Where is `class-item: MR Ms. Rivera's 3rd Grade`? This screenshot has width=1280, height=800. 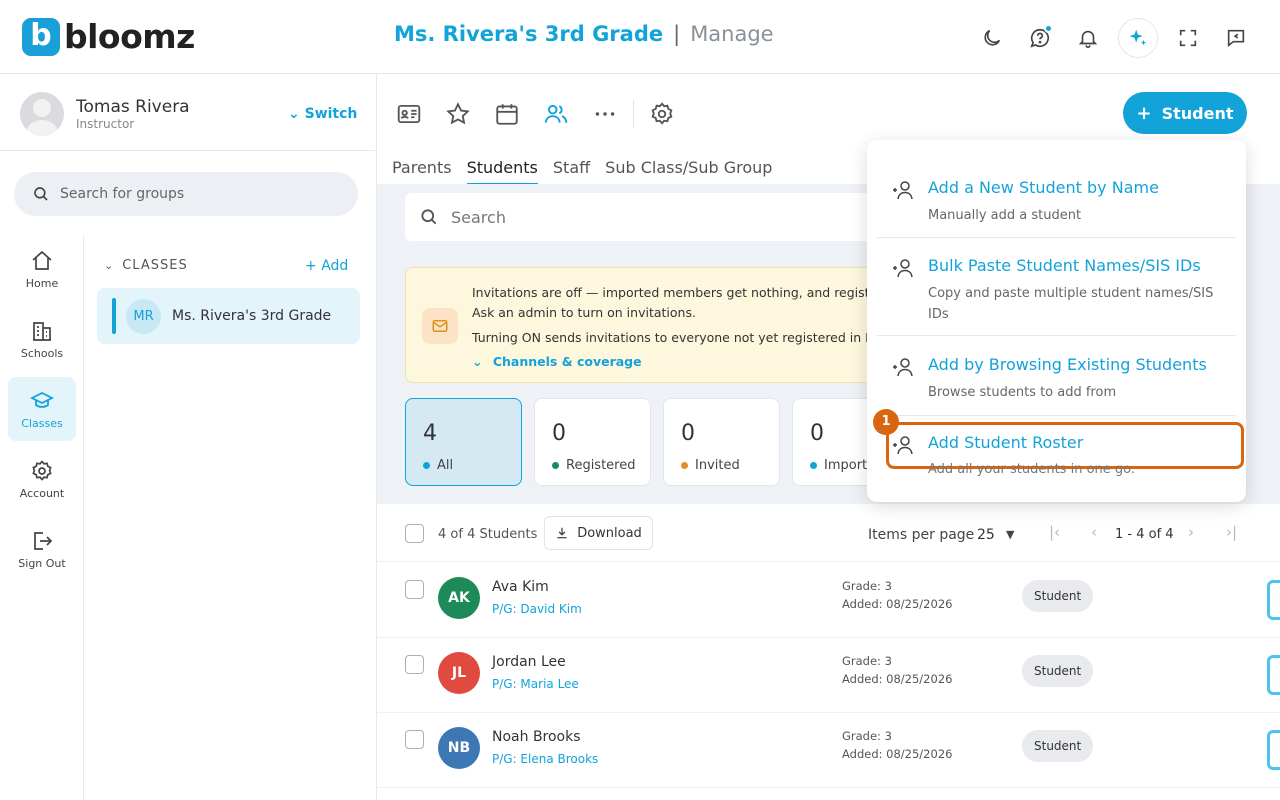
class-item: MR Ms. Rivera's 3rd Grade is located at coordinates (228, 316).